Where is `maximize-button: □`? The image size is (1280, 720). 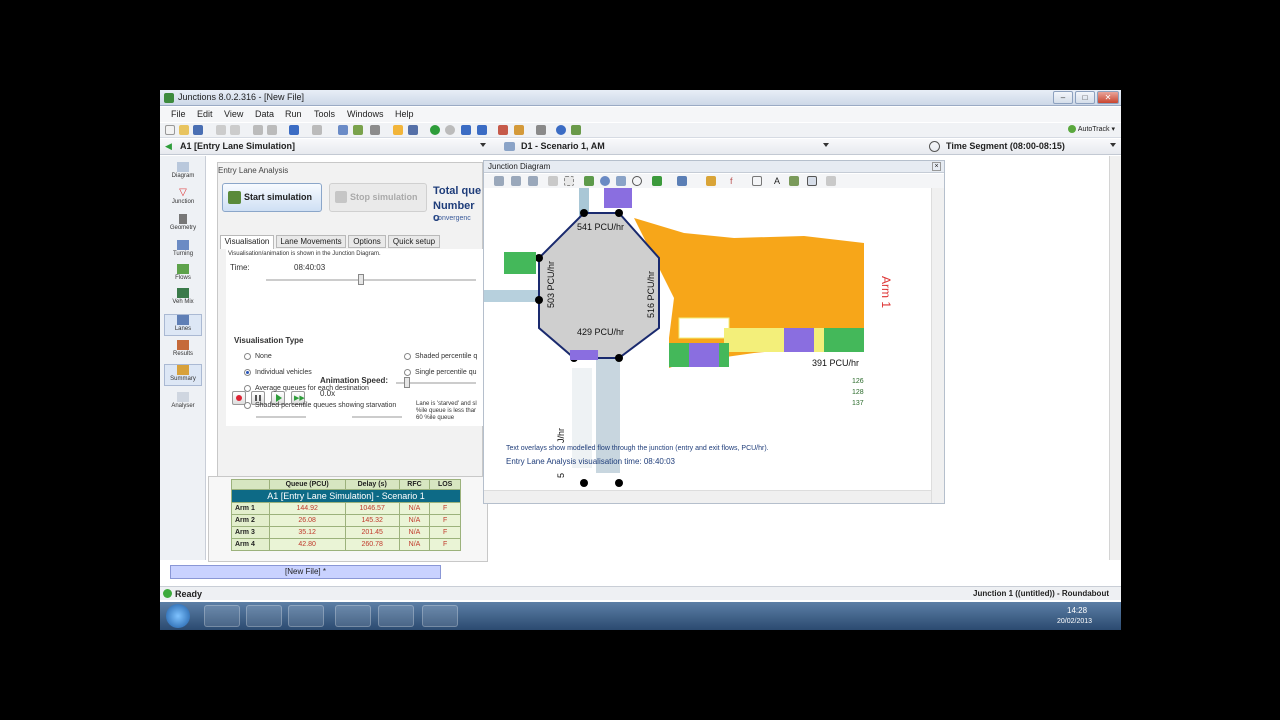 maximize-button: □ is located at coordinates (1085, 97).